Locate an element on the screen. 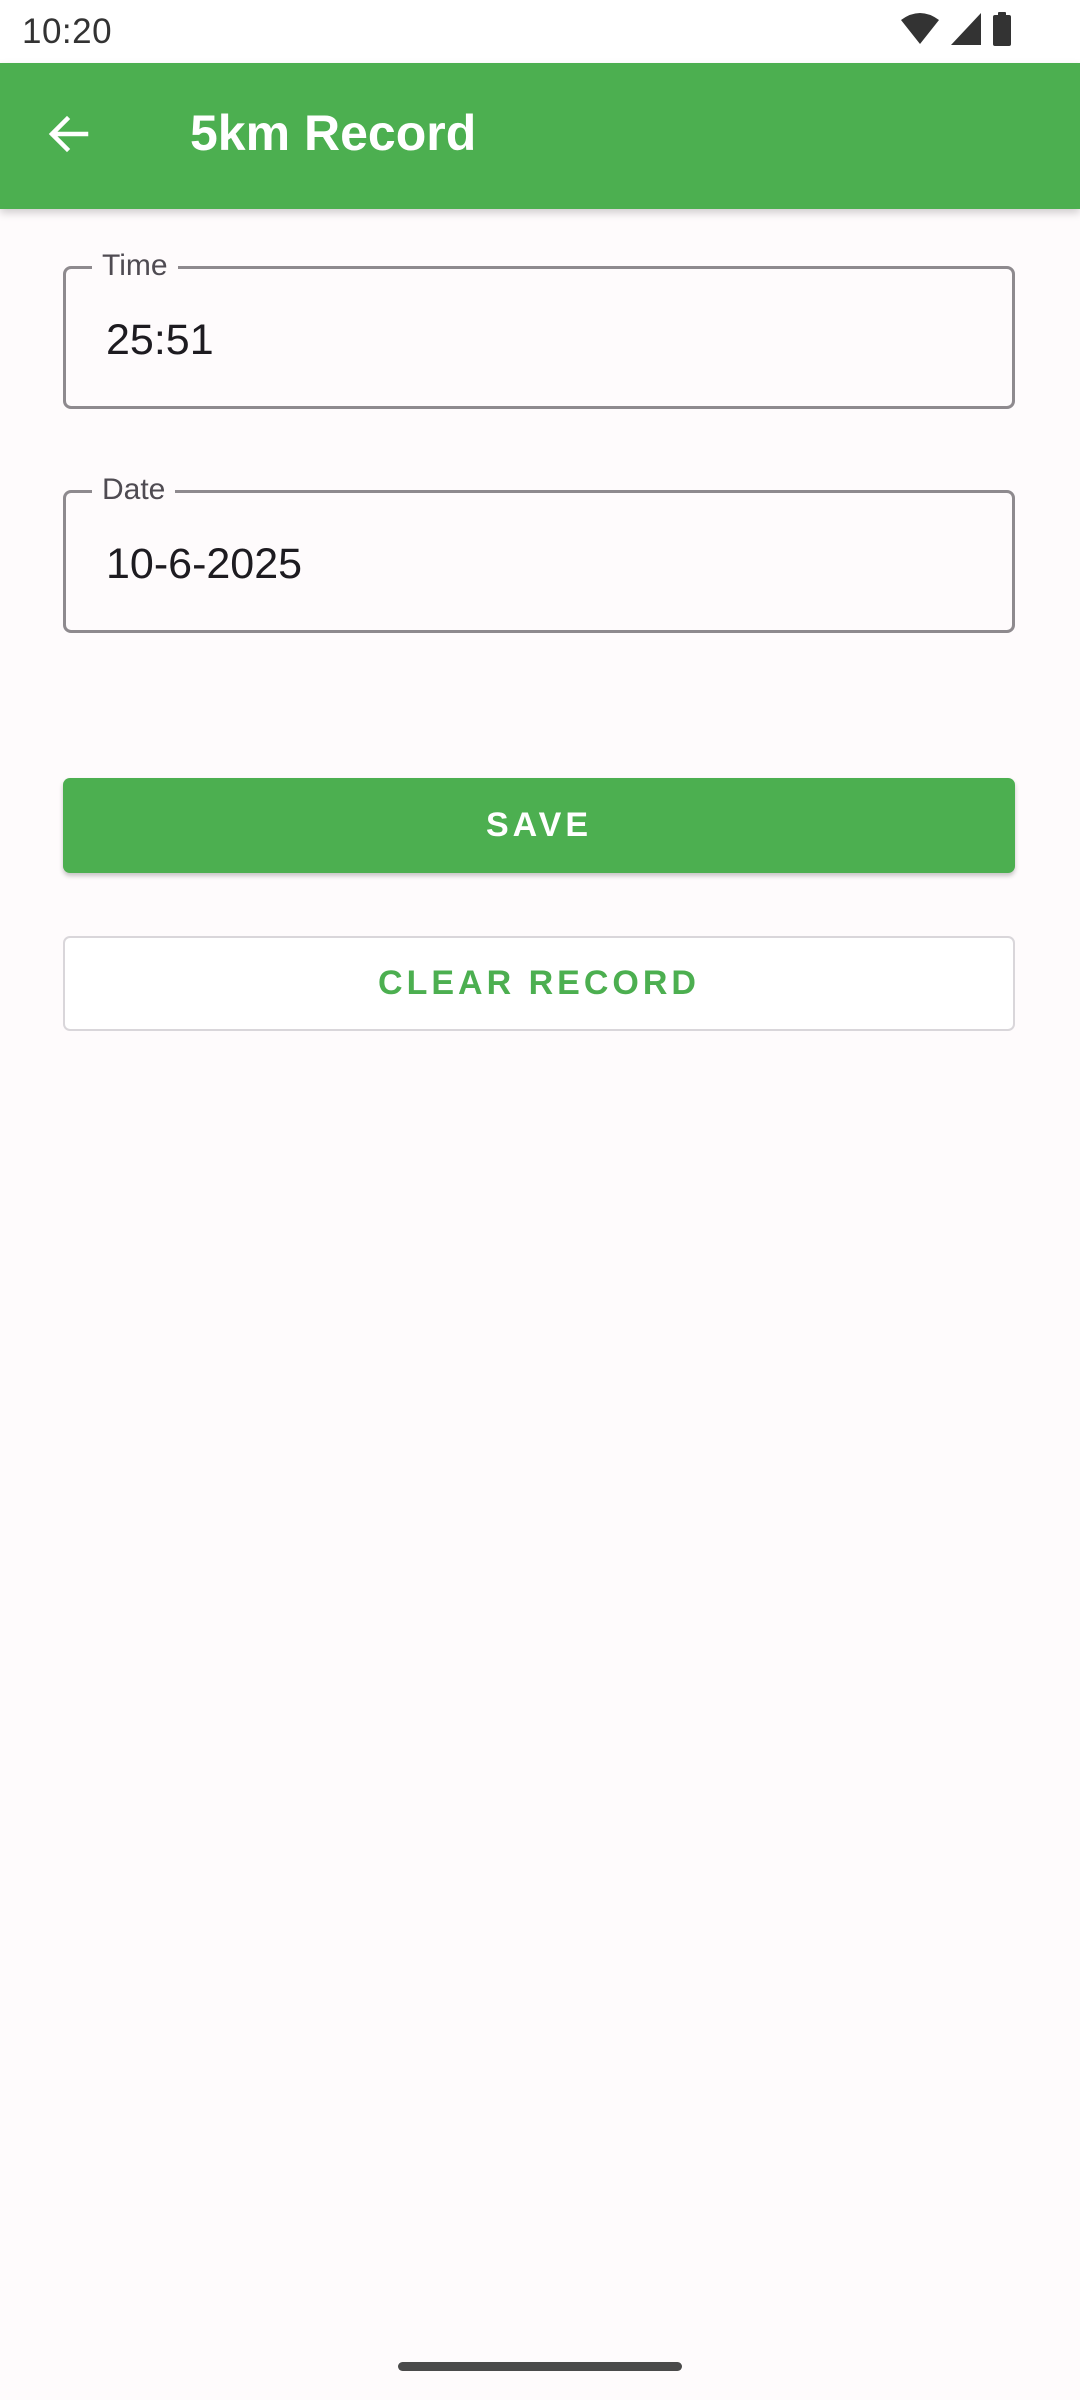  status-bar: 10:20 is located at coordinates (540, 31).